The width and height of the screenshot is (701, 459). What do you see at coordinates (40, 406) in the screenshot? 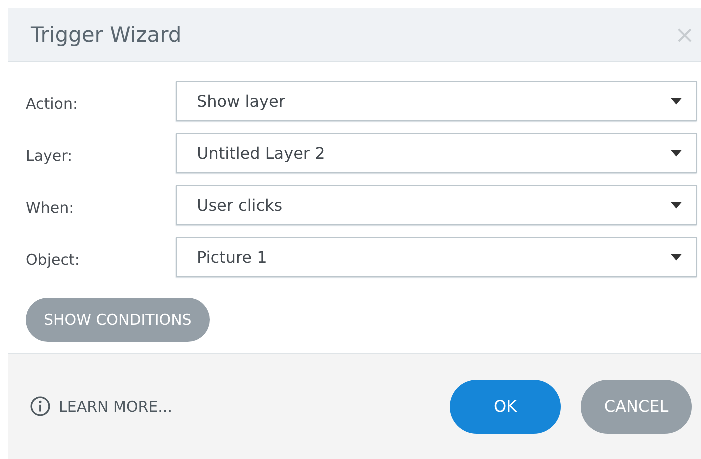
I see `info-icon` at bounding box center [40, 406].